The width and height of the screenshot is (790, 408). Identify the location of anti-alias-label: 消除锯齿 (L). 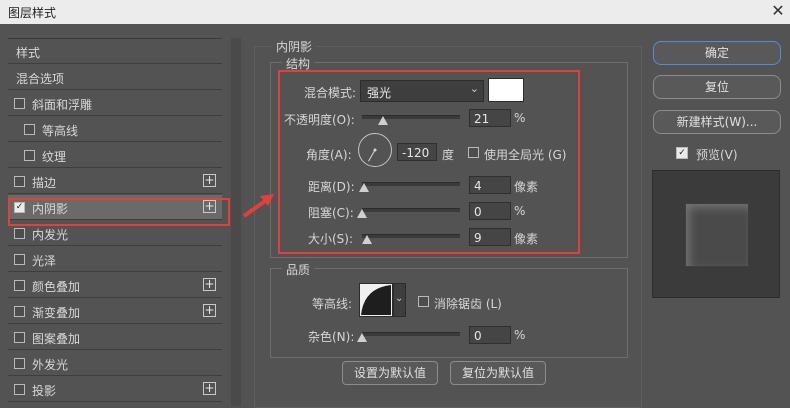
(468, 304).